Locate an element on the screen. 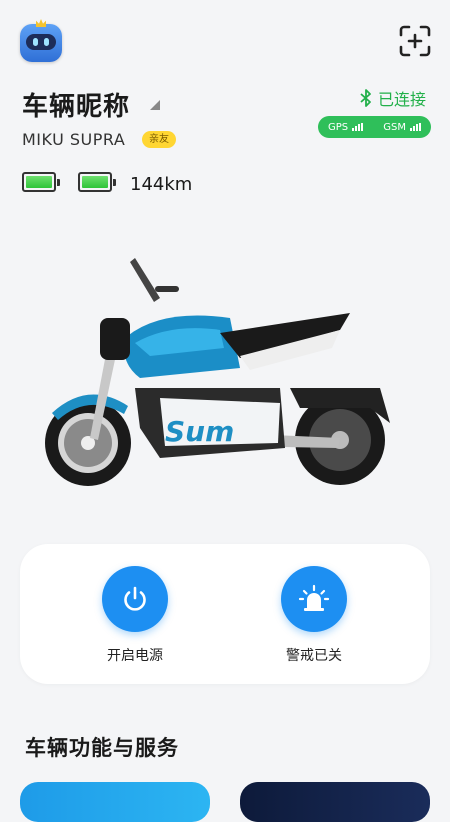  alarm-button is located at coordinates (314, 599).